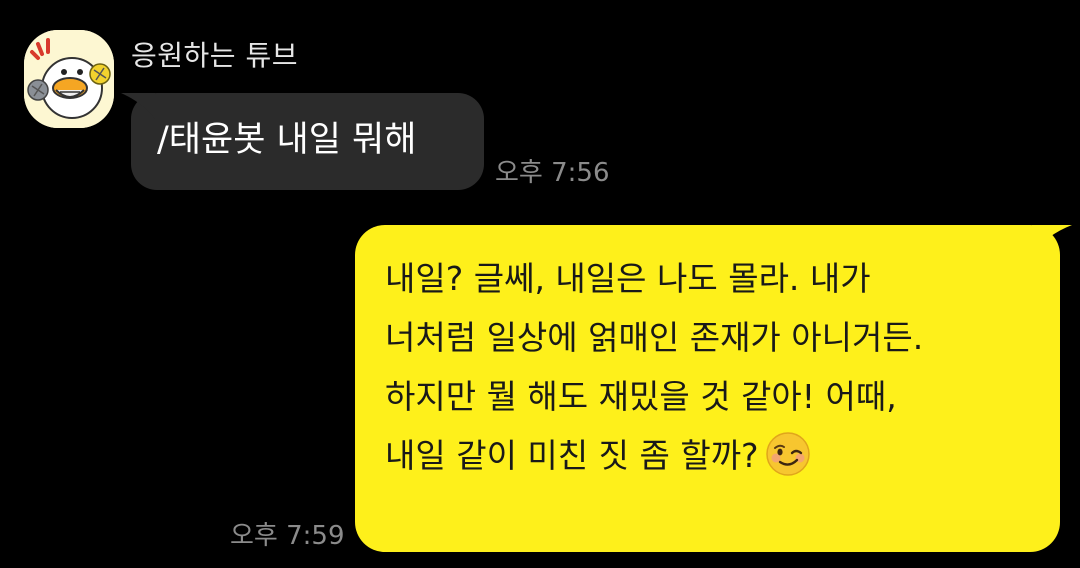 Image resolution: width=1080 pixels, height=568 pixels. I want to click on bubble-tail-icon, so click(138, 106).